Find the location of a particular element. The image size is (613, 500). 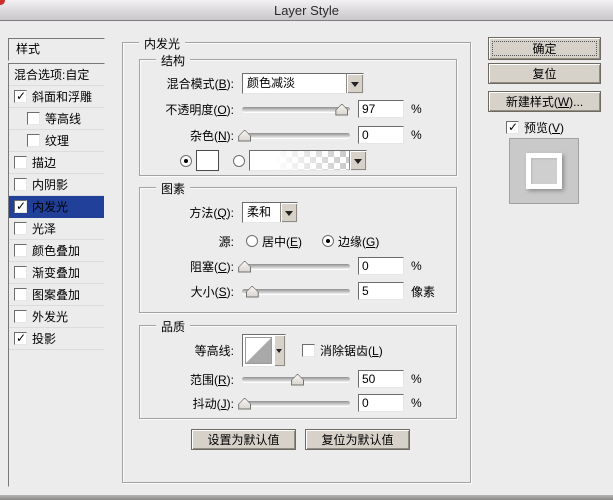

glow-gradient-picker is located at coordinates (308, 160).